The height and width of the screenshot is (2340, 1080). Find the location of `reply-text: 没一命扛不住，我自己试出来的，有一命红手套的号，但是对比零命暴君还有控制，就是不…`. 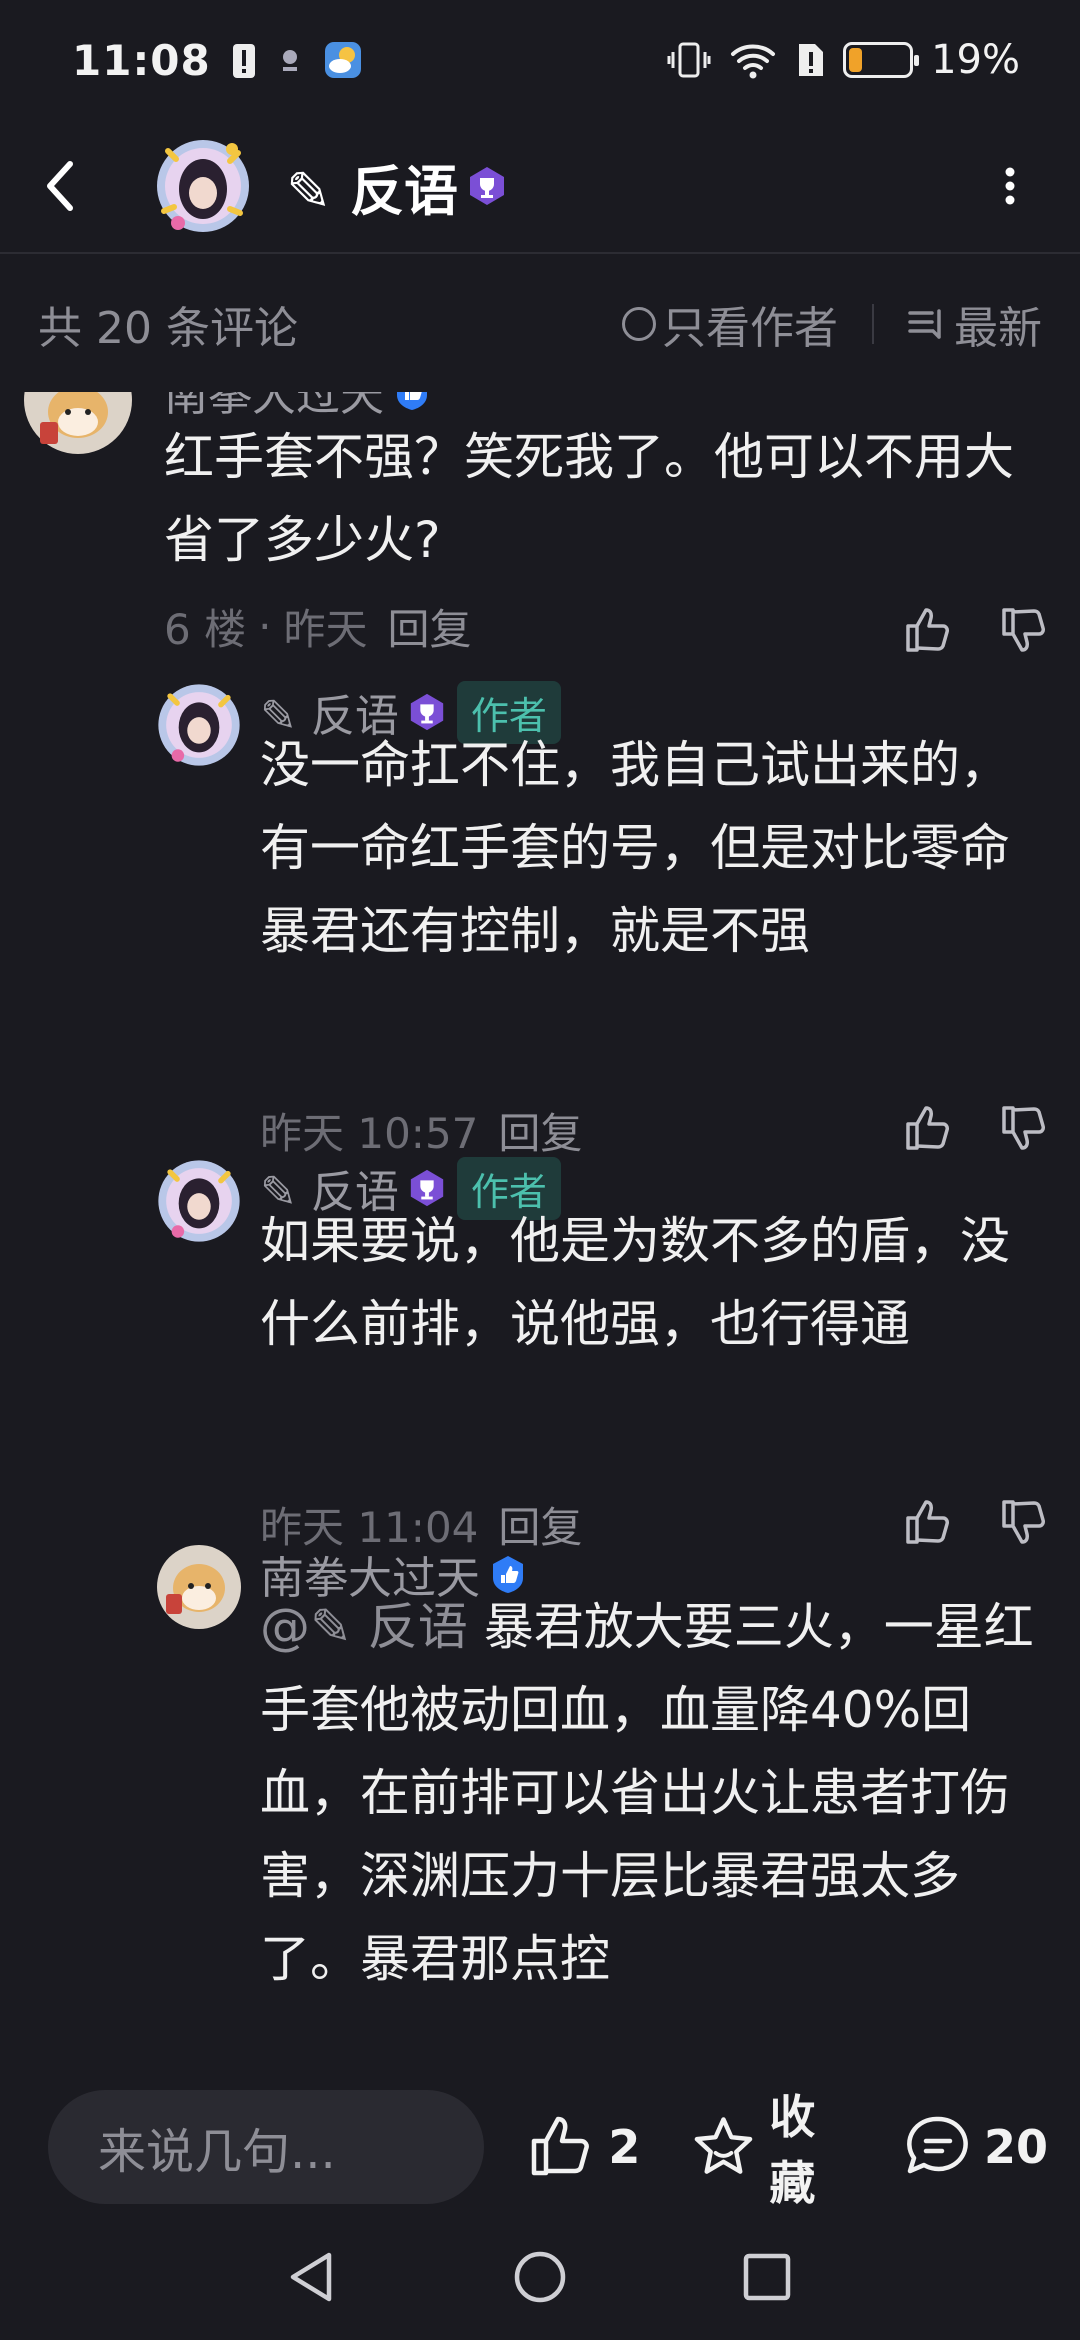

reply-text: 没一命扛不住，我自己试出来的，有一命红手套的号，但是对比零命暴君还有控制，就是不… is located at coordinates (635, 848).